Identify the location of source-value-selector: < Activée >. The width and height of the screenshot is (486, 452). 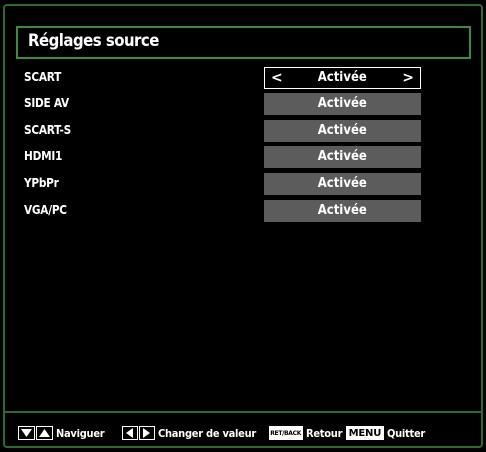
(342, 78).